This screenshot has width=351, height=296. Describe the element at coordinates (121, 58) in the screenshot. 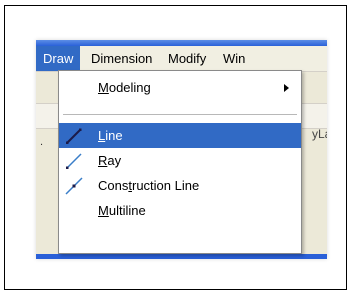

I see `menu-dimension: Dimension` at that location.